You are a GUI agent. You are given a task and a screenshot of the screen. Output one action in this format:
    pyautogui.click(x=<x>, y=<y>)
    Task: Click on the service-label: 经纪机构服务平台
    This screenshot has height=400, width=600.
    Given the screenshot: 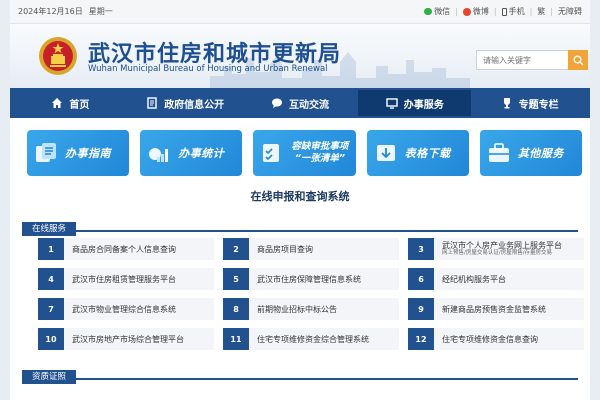 What is the action you would take?
    pyautogui.click(x=474, y=279)
    